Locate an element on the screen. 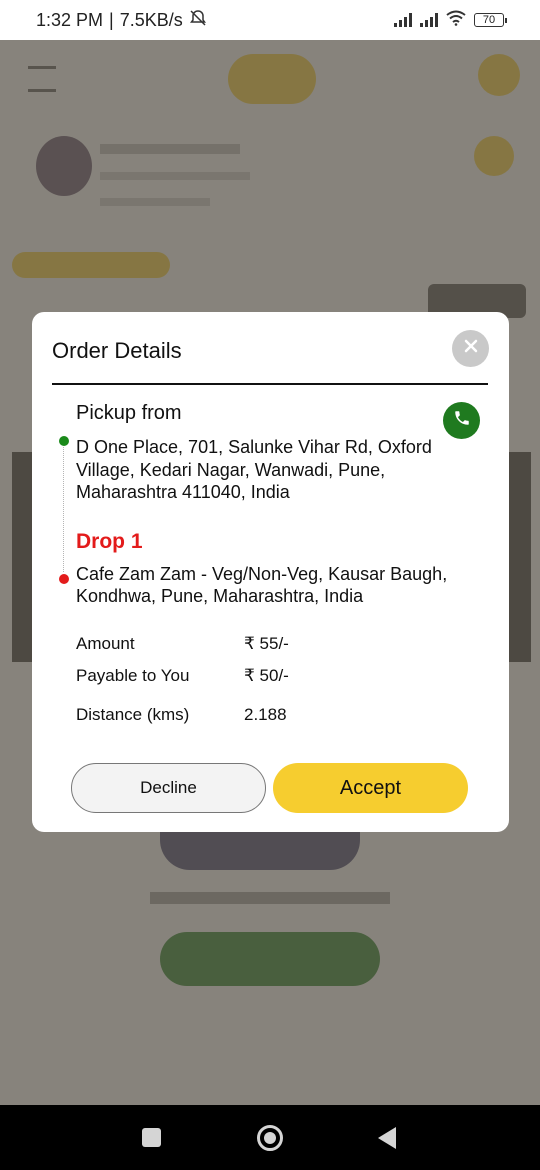 The height and width of the screenshot is (1170, 540). phone-icon is located at coordinates (462, 420).